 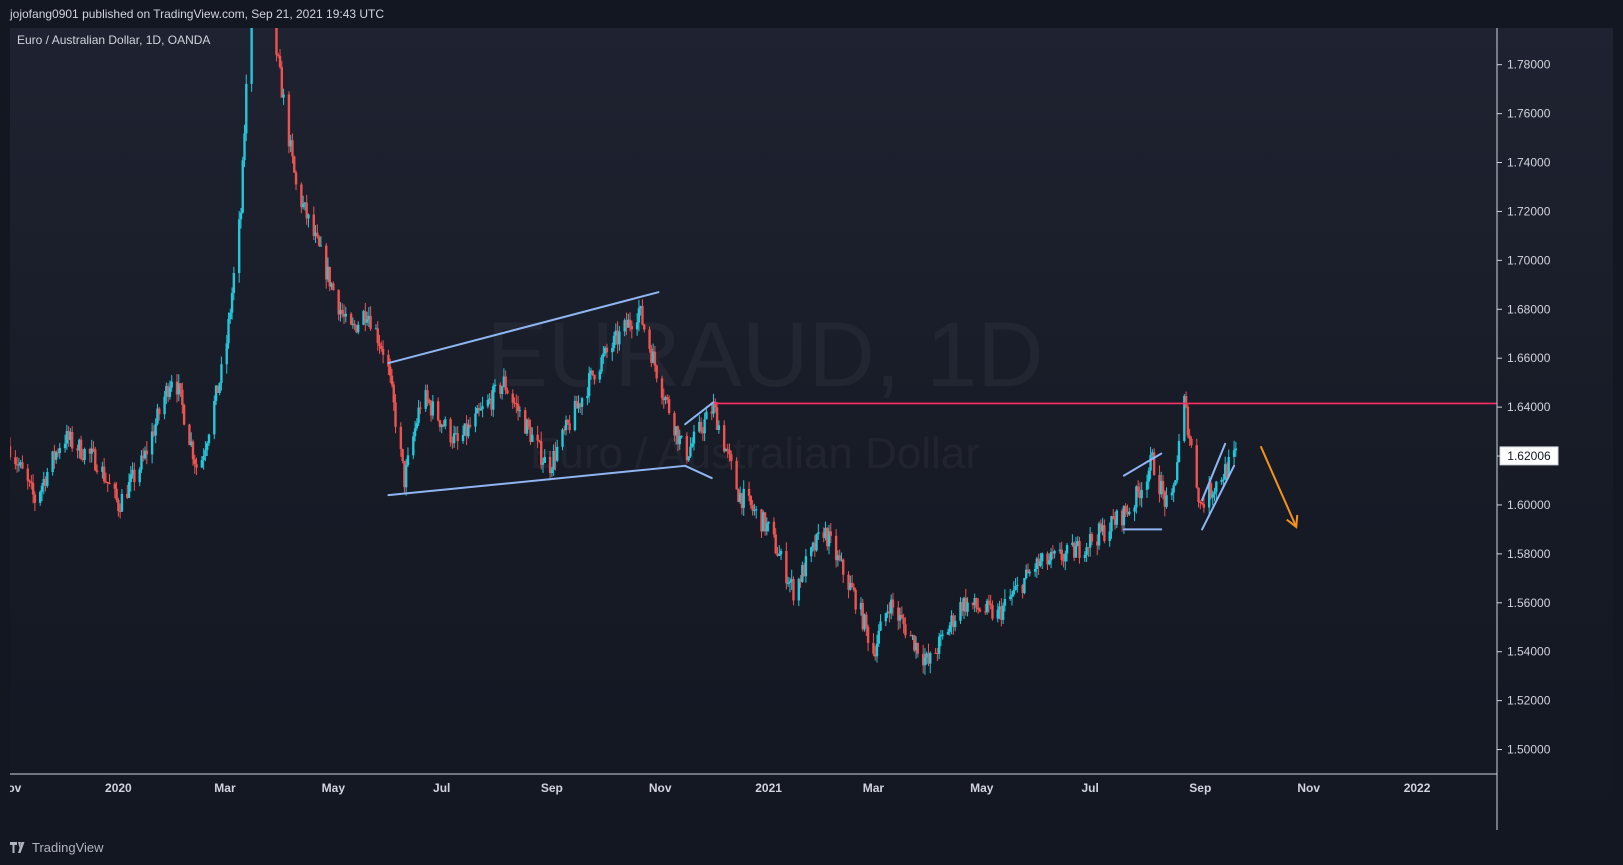 What do you see at coordinates (874, 788) in the screenshot?
I see `x-tick-label: Mar` at bounding box center [874, 788].